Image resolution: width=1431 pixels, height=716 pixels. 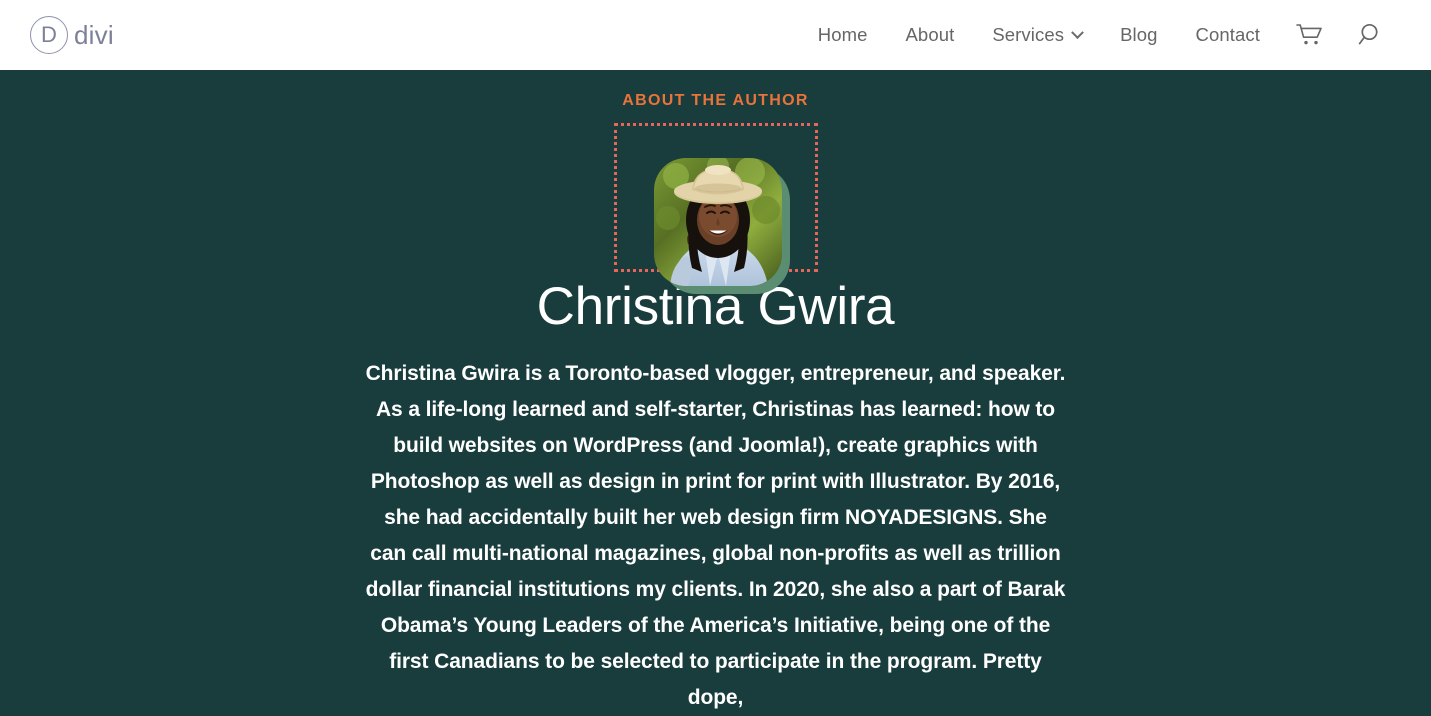 I want to click on nav-label-home: Home, so click(x=842, y=34).